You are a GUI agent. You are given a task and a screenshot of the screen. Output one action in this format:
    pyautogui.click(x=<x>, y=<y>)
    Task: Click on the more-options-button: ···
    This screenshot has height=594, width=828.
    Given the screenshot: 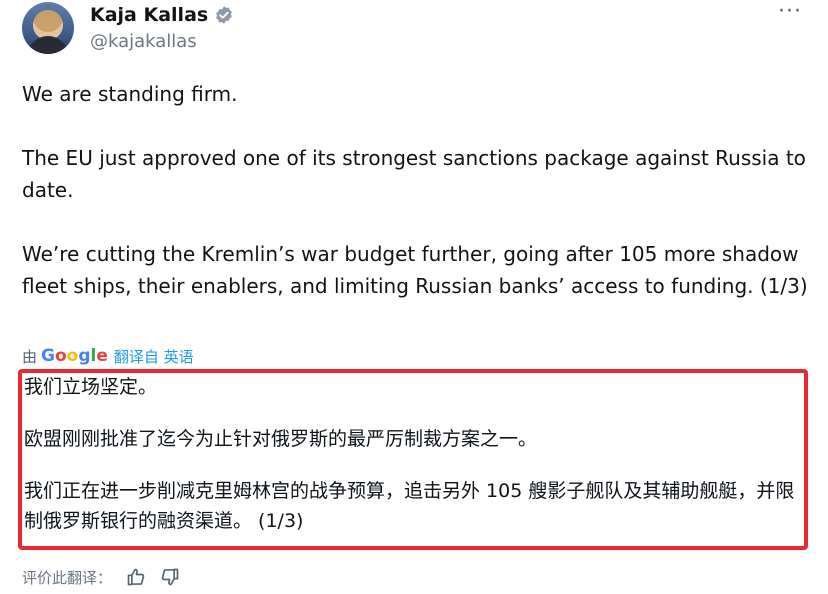 What is the action you would take?
    pyautogui.click(x=790, y=14)
    